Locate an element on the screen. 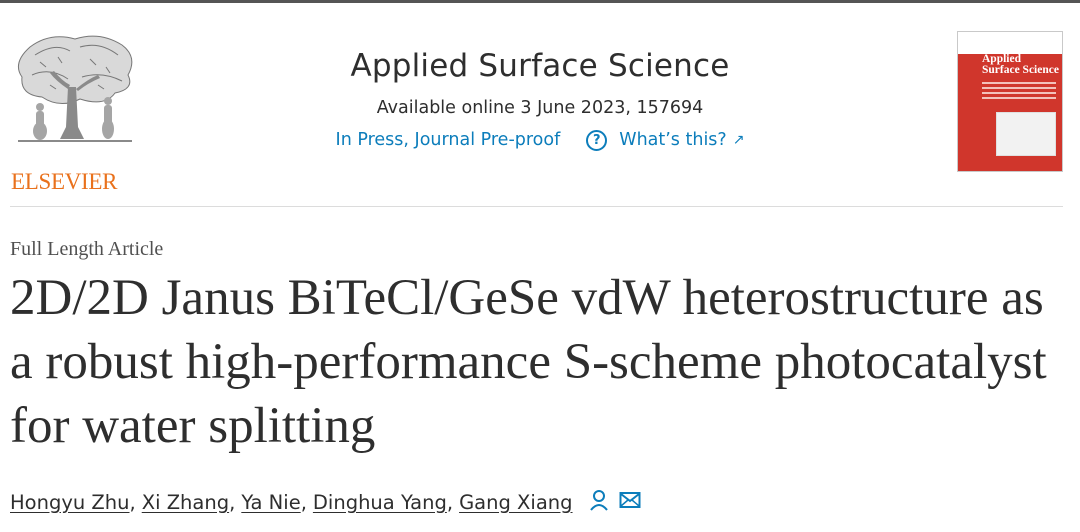 This screenshot has width=1080, height=532. author-link: Hongyu Zhu is located at coordinates (70, 502).